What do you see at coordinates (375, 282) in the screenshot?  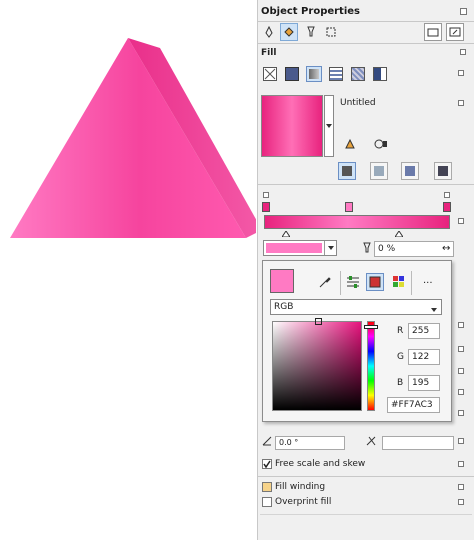 I see `color-viewer-button` at bounding box center [375, 282].